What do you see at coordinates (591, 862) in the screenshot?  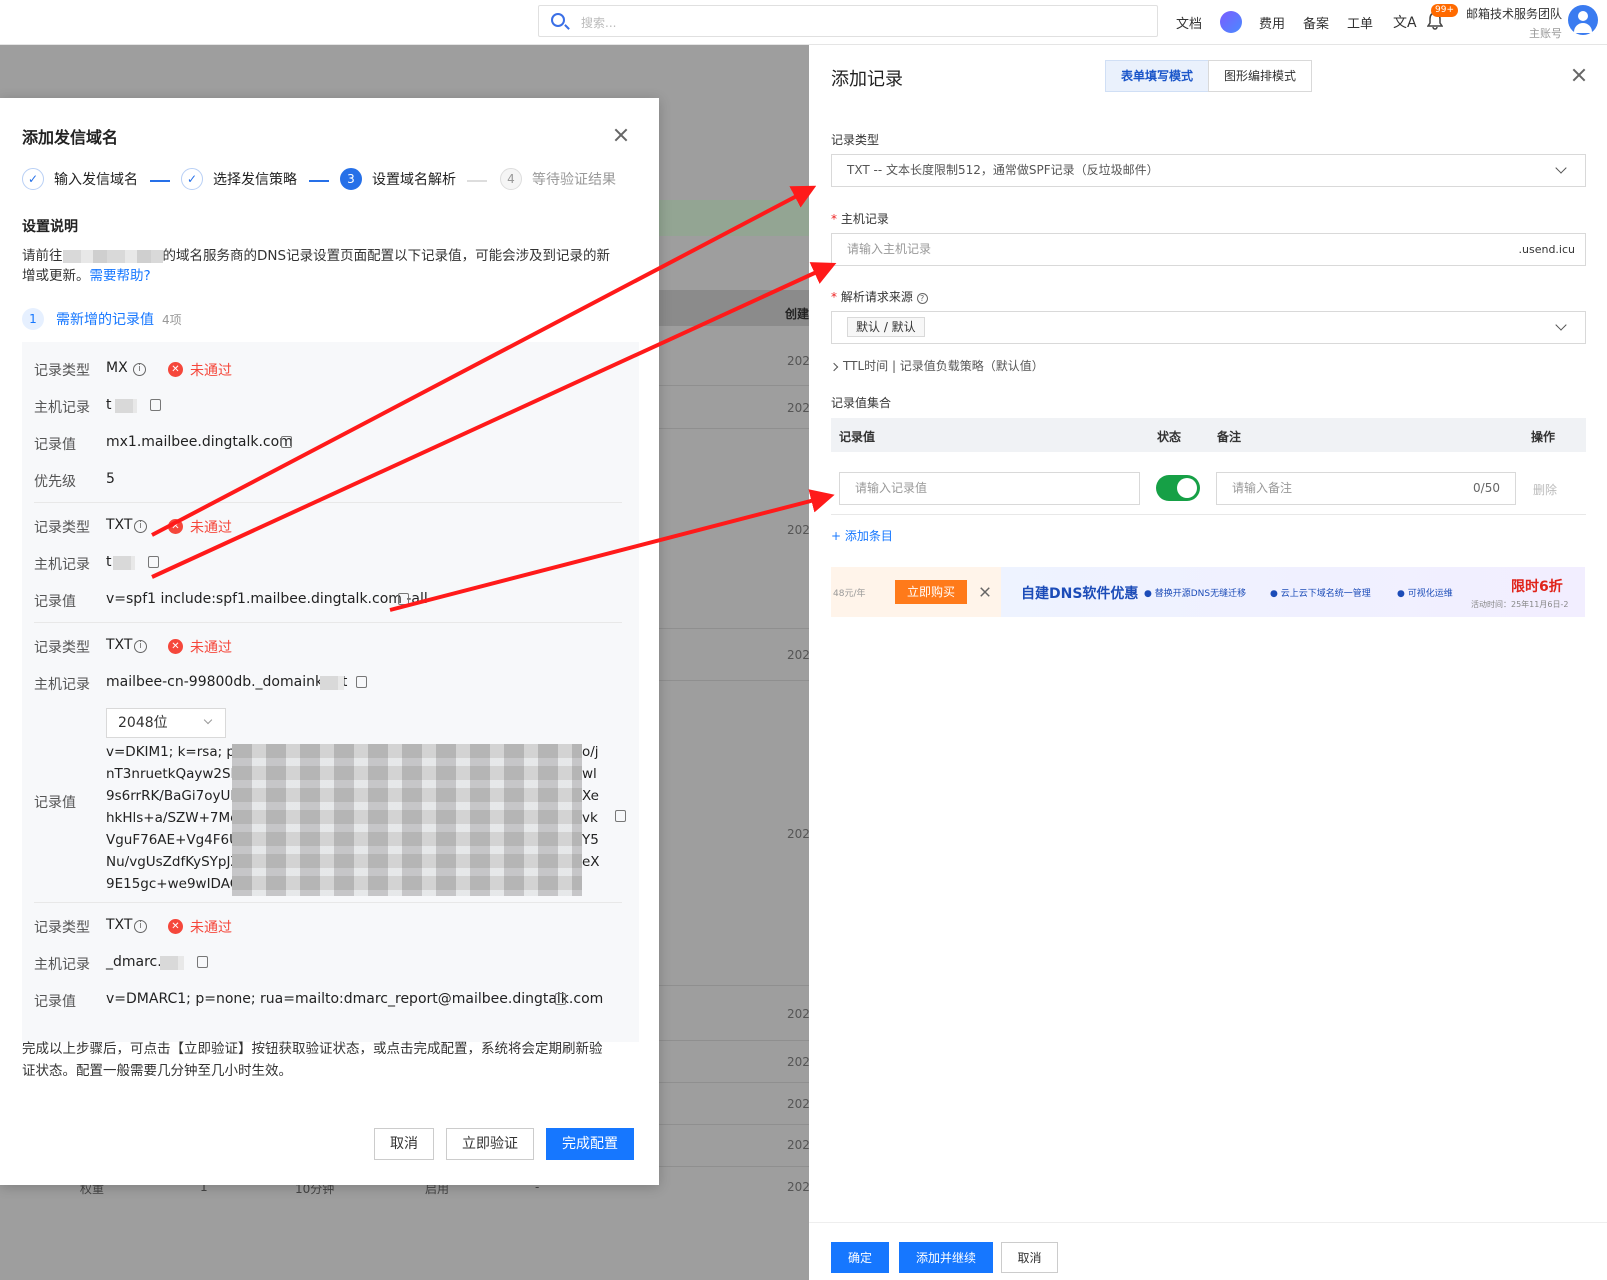 I see `dkim-line-end: eX` at bounding box center [591, 862].